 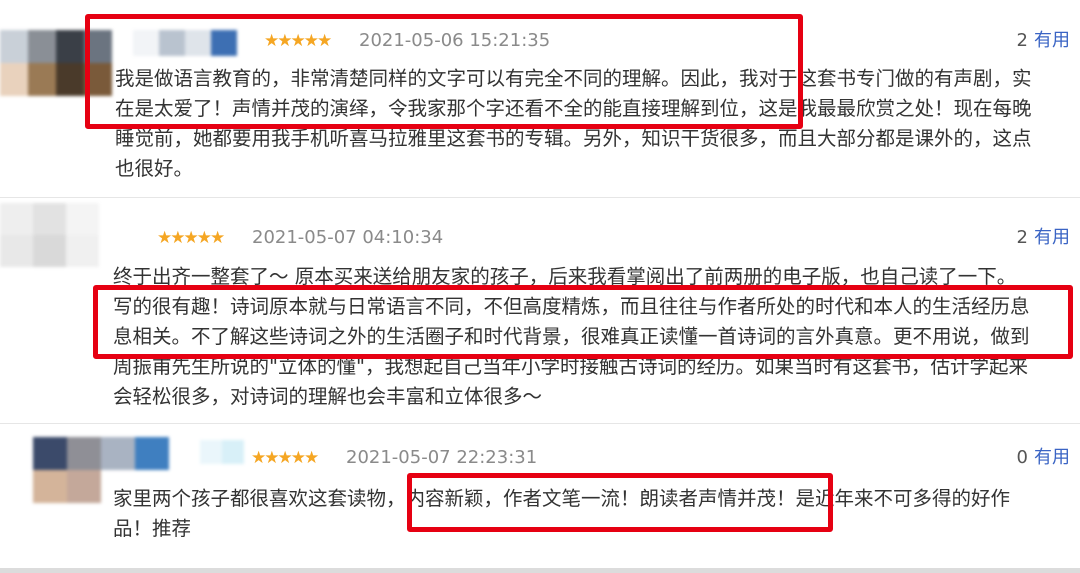 What do you see at coordinates (154, 168) in the screenshot?
I see `review-line: 也很好。` at bounding box center [154, 168].